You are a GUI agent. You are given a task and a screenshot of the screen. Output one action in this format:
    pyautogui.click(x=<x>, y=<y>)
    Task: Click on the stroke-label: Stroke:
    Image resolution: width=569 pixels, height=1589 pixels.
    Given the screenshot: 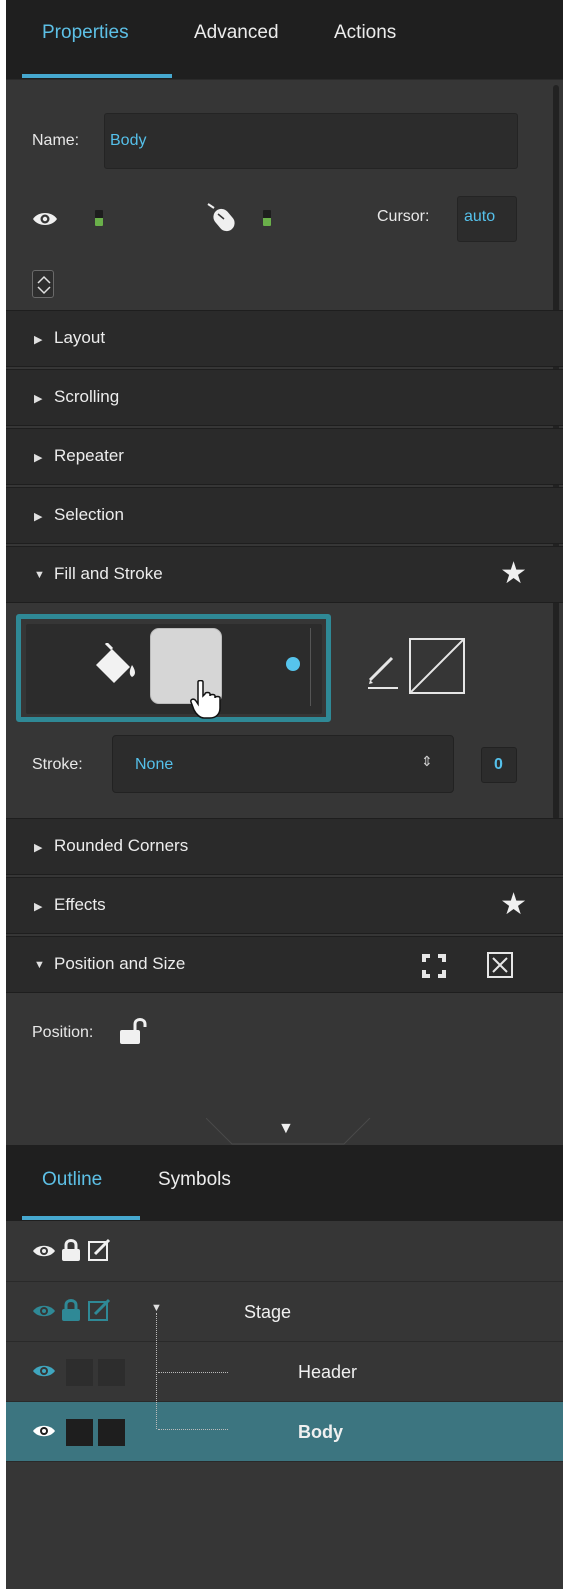 What is the action you would take?
    pyautogui.click(x=57, y=764)
    